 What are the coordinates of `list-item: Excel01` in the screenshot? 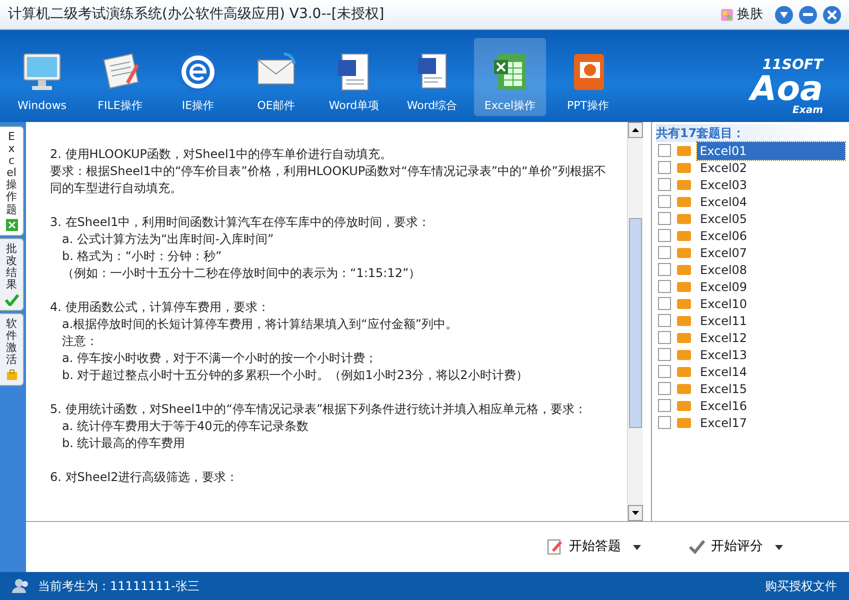 It's located at (770, 151).